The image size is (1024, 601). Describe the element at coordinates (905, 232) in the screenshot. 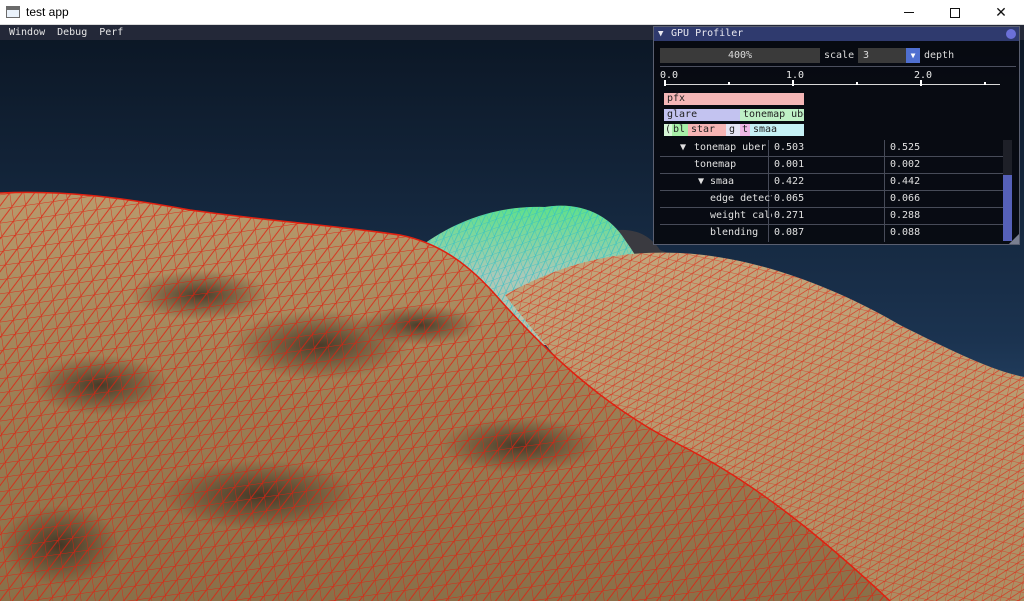

I see `row-value-2: 0.088` at that location.